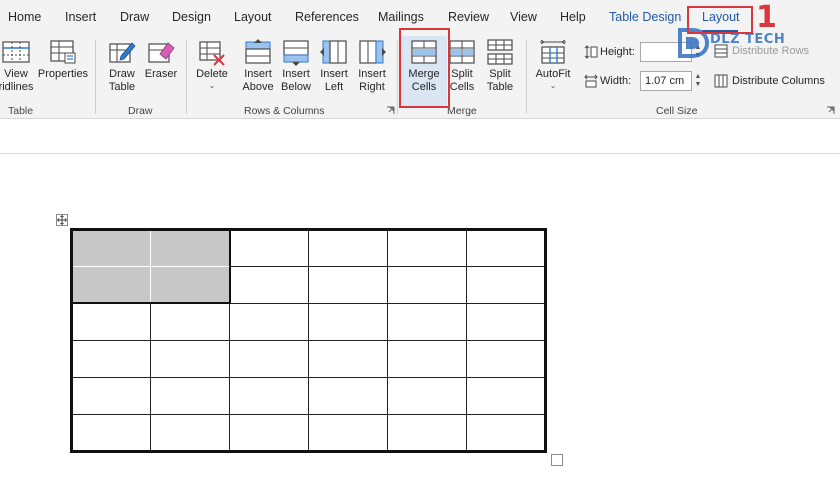  Describe the element at coordinates (721, 81) in the screenshot. I see `distribute-columns-icon` at that location.